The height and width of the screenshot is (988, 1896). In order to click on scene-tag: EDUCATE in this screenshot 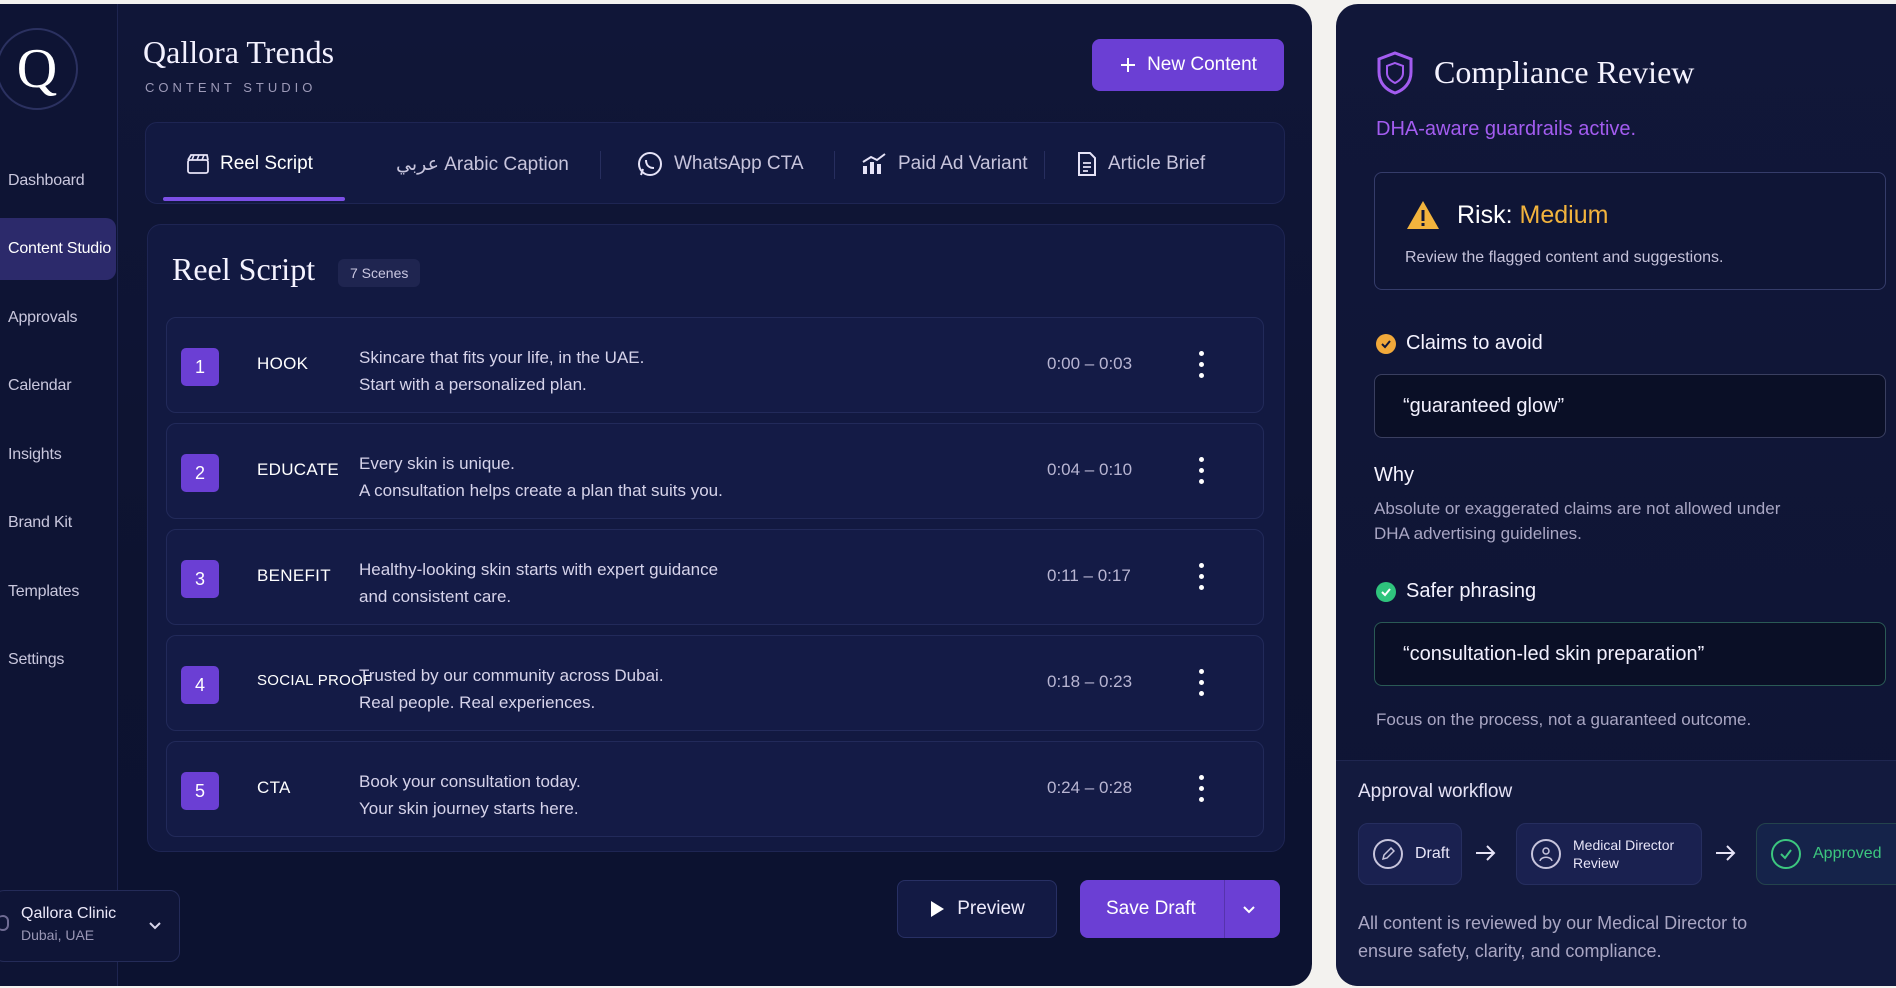, I will do `click(298, 469)`.